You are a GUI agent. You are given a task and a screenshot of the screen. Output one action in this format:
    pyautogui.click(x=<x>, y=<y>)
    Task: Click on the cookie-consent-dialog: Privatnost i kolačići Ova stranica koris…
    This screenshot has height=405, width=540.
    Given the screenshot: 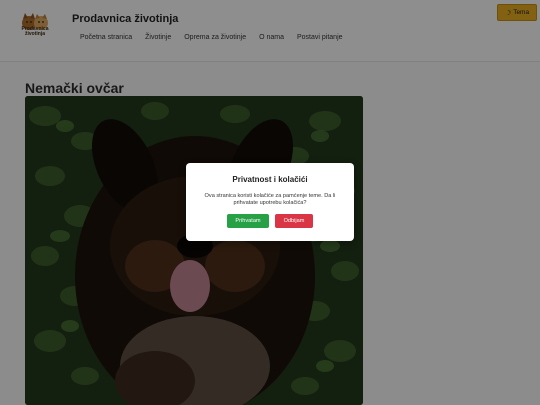 What is the action you would take?
    pyautogui.click(x=270, y=202)
    